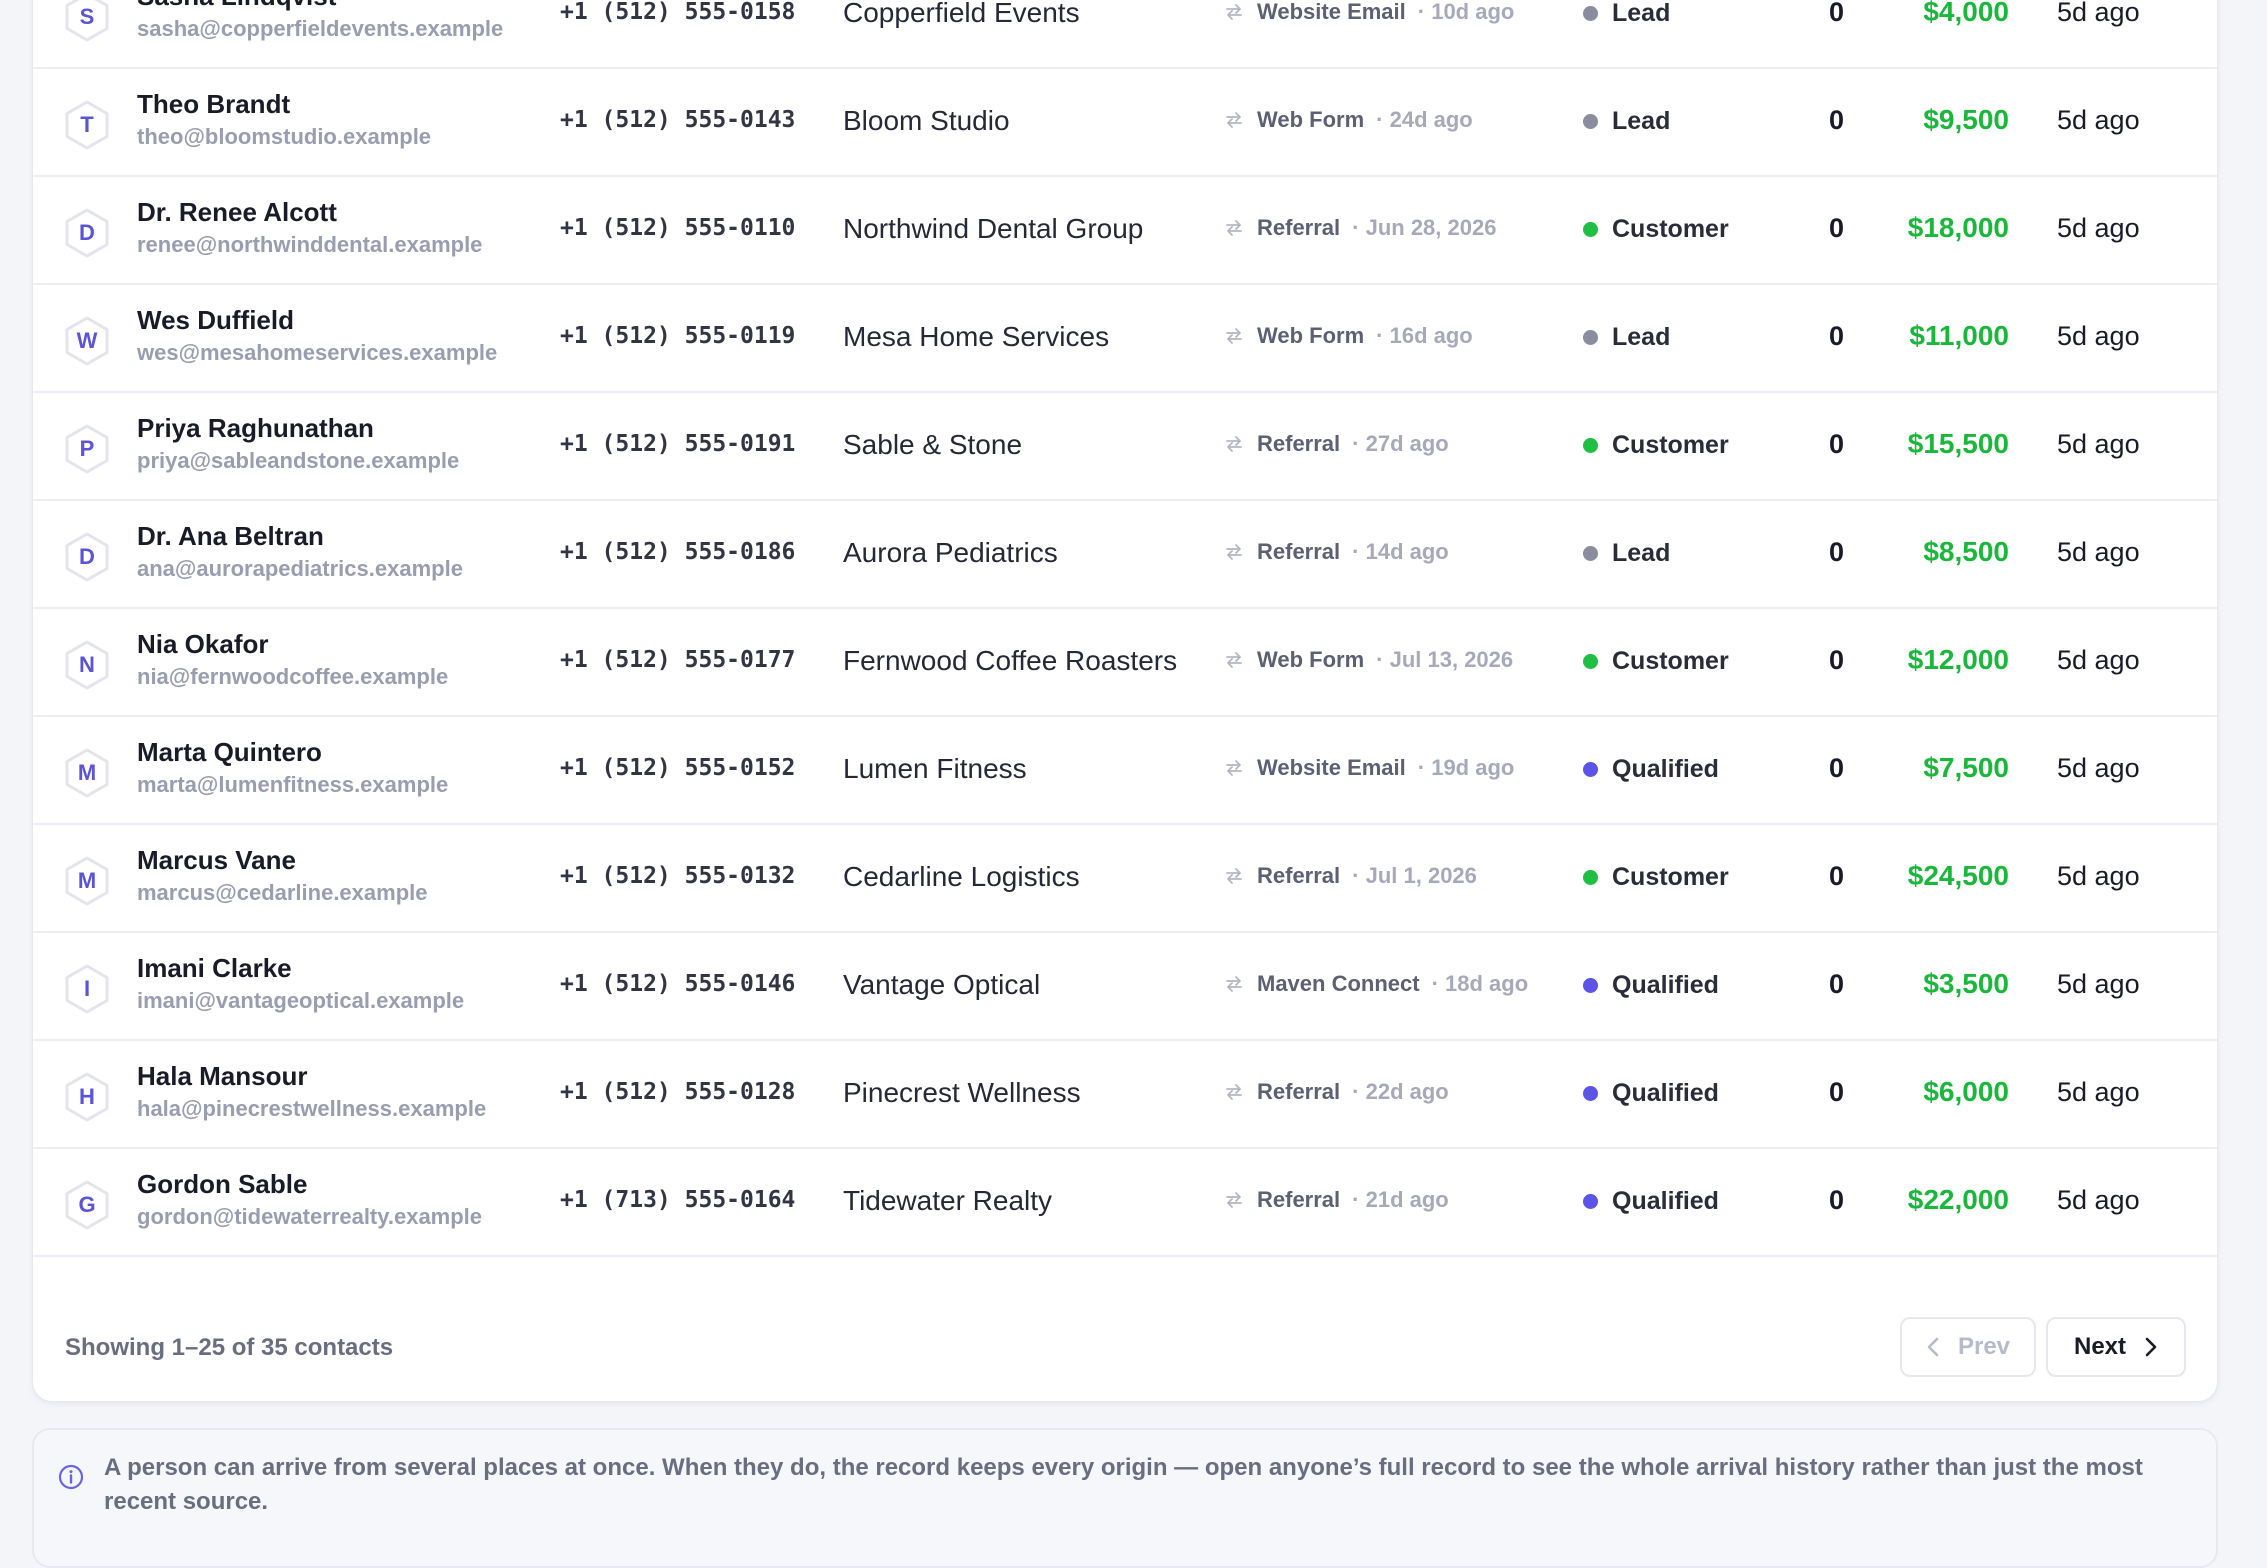 The image size is (2267, 1568). Describe the element at coordinates (1466, 767) in the screenshot. I see `source-time: · 19d ago` at that location.